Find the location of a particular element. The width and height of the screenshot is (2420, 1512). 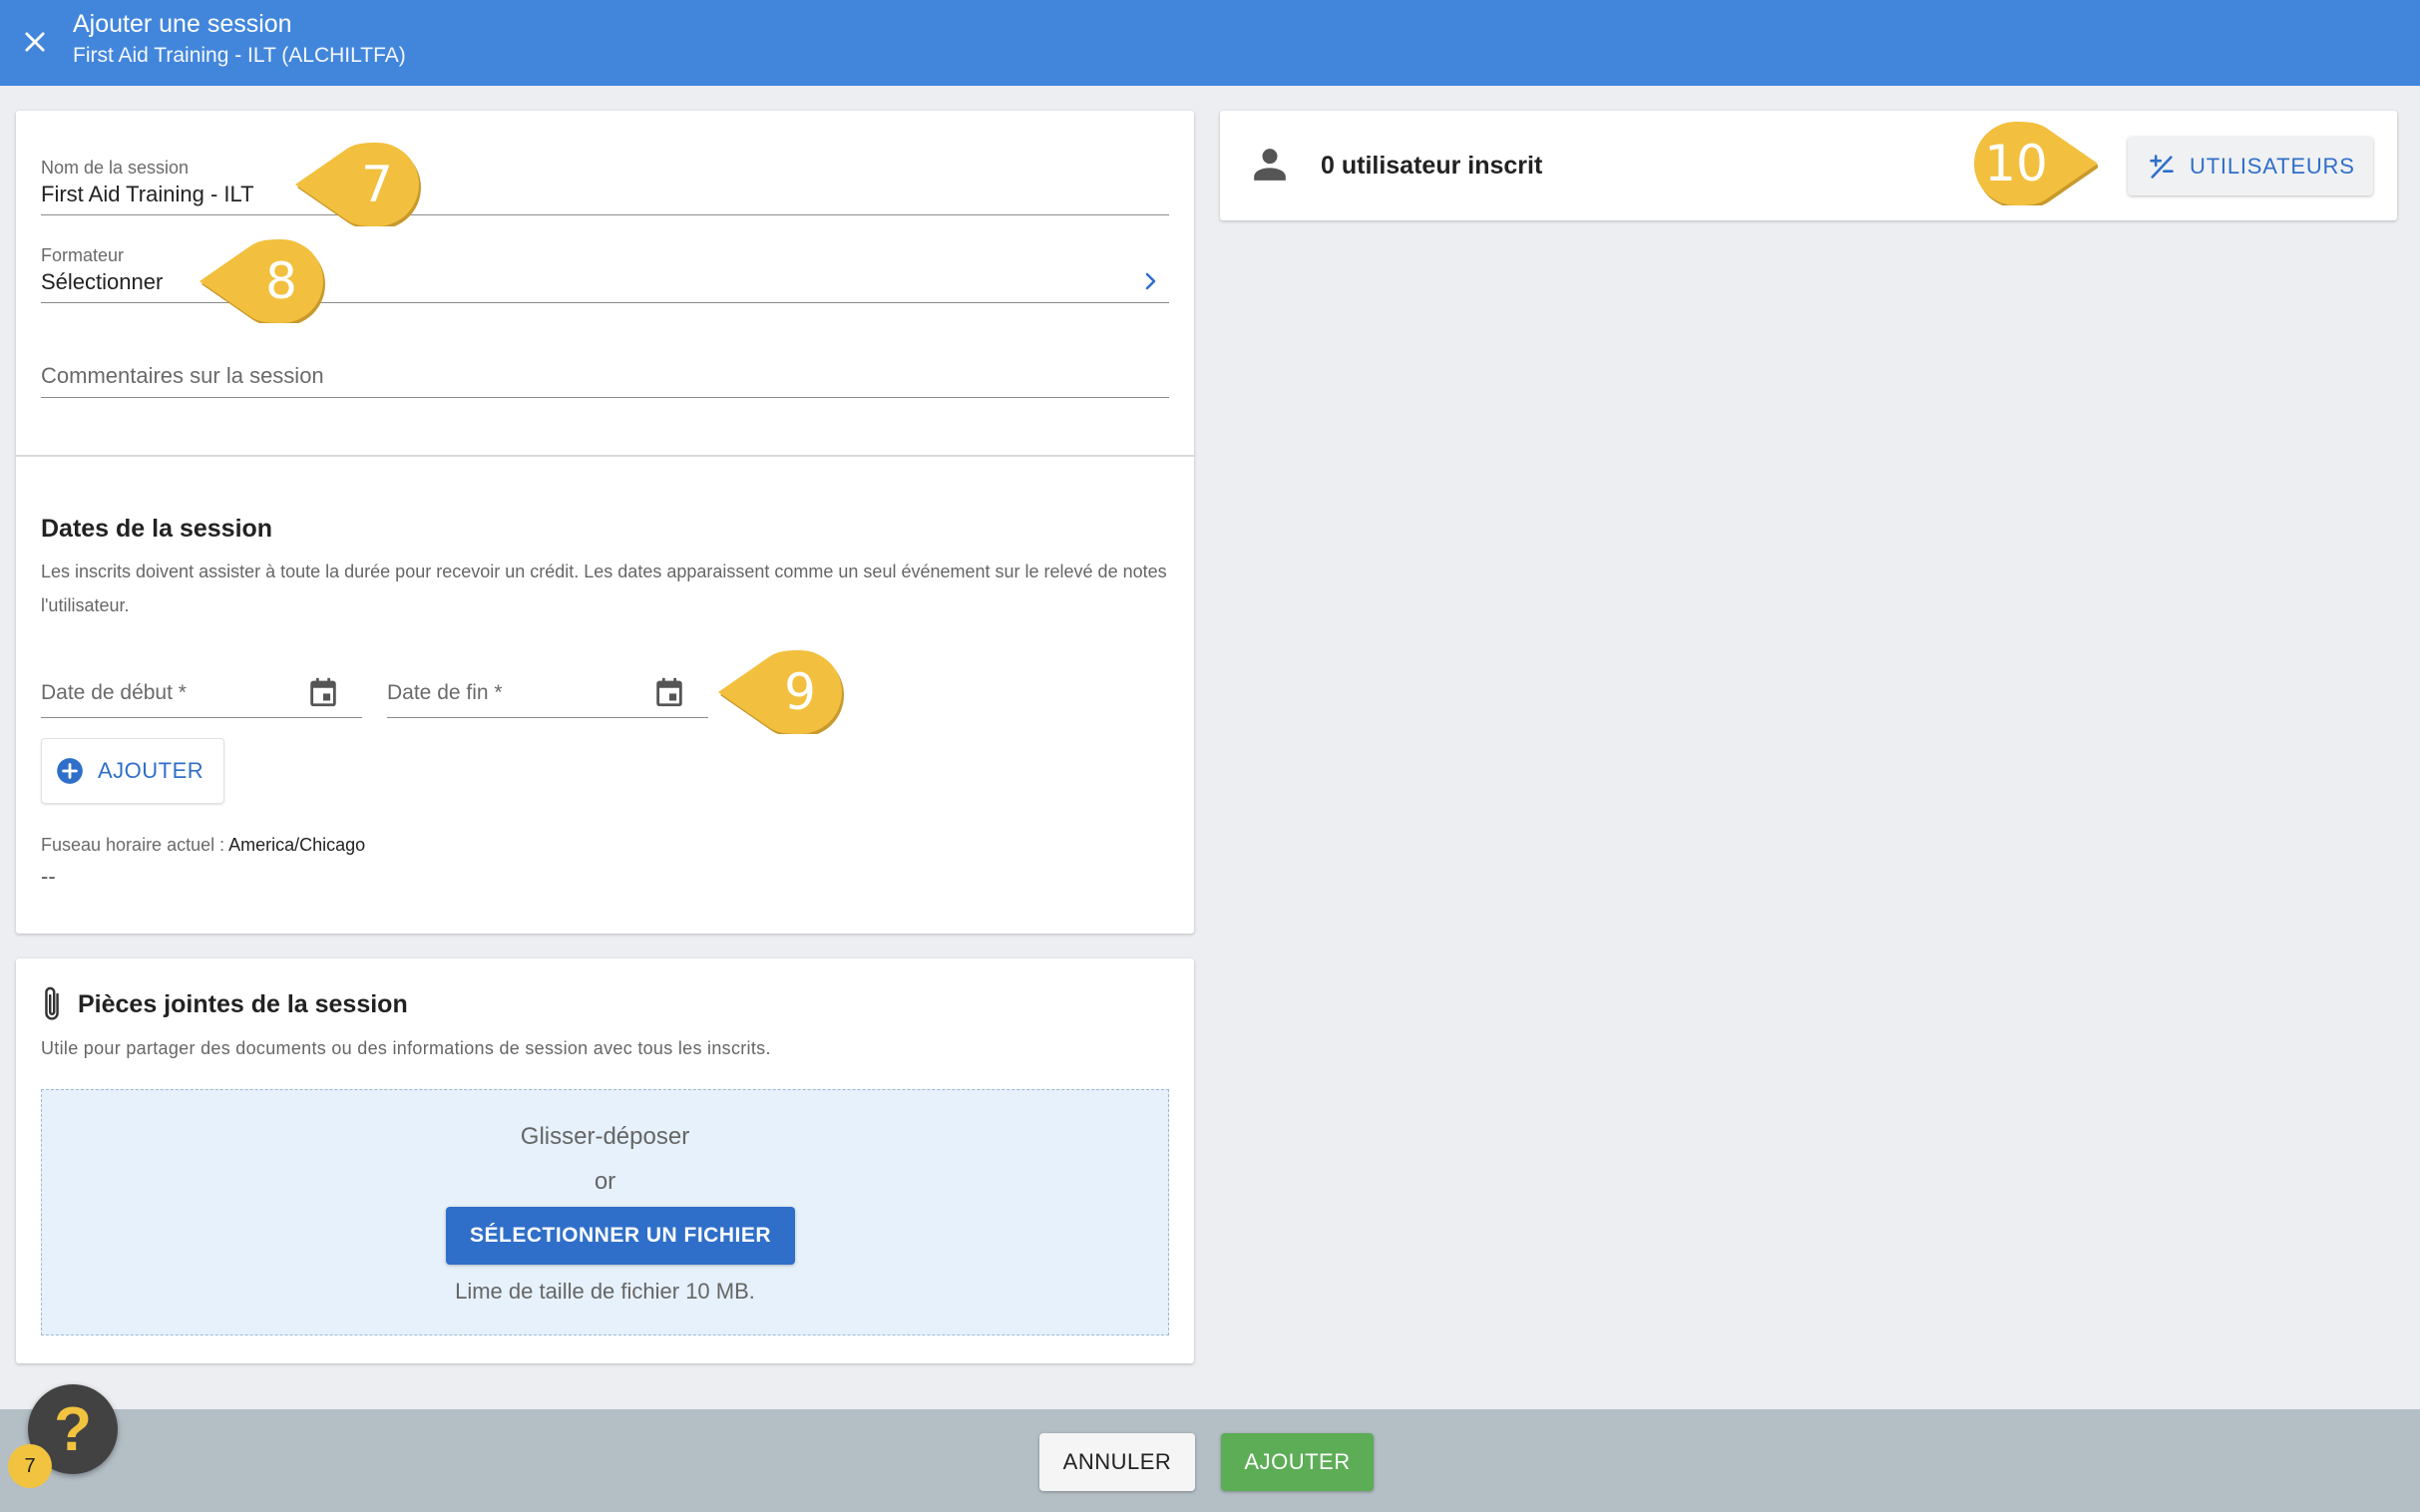

dialog-title: Ajouter une session is located at coordinates (182, 24).